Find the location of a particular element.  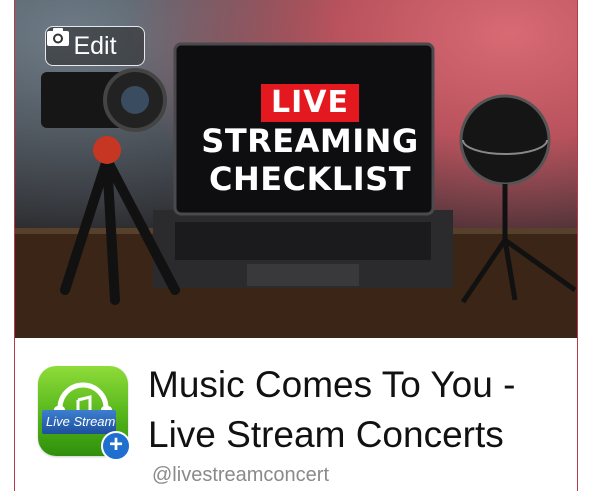

tripod-joint is located at coordinates (107, 150).